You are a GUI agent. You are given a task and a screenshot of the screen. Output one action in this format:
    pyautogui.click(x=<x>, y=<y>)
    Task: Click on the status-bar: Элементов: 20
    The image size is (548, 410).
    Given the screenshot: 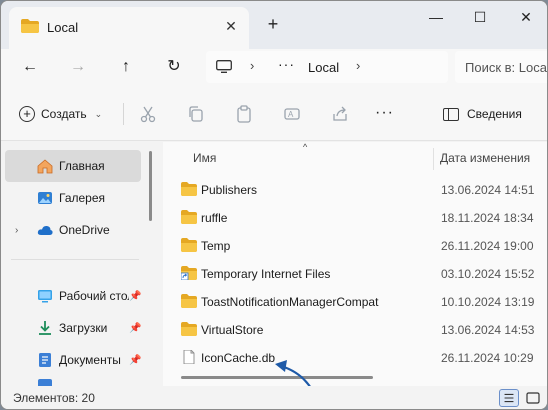 What is the action you would take?
    pyautogui.click(x=274, y=397)
    